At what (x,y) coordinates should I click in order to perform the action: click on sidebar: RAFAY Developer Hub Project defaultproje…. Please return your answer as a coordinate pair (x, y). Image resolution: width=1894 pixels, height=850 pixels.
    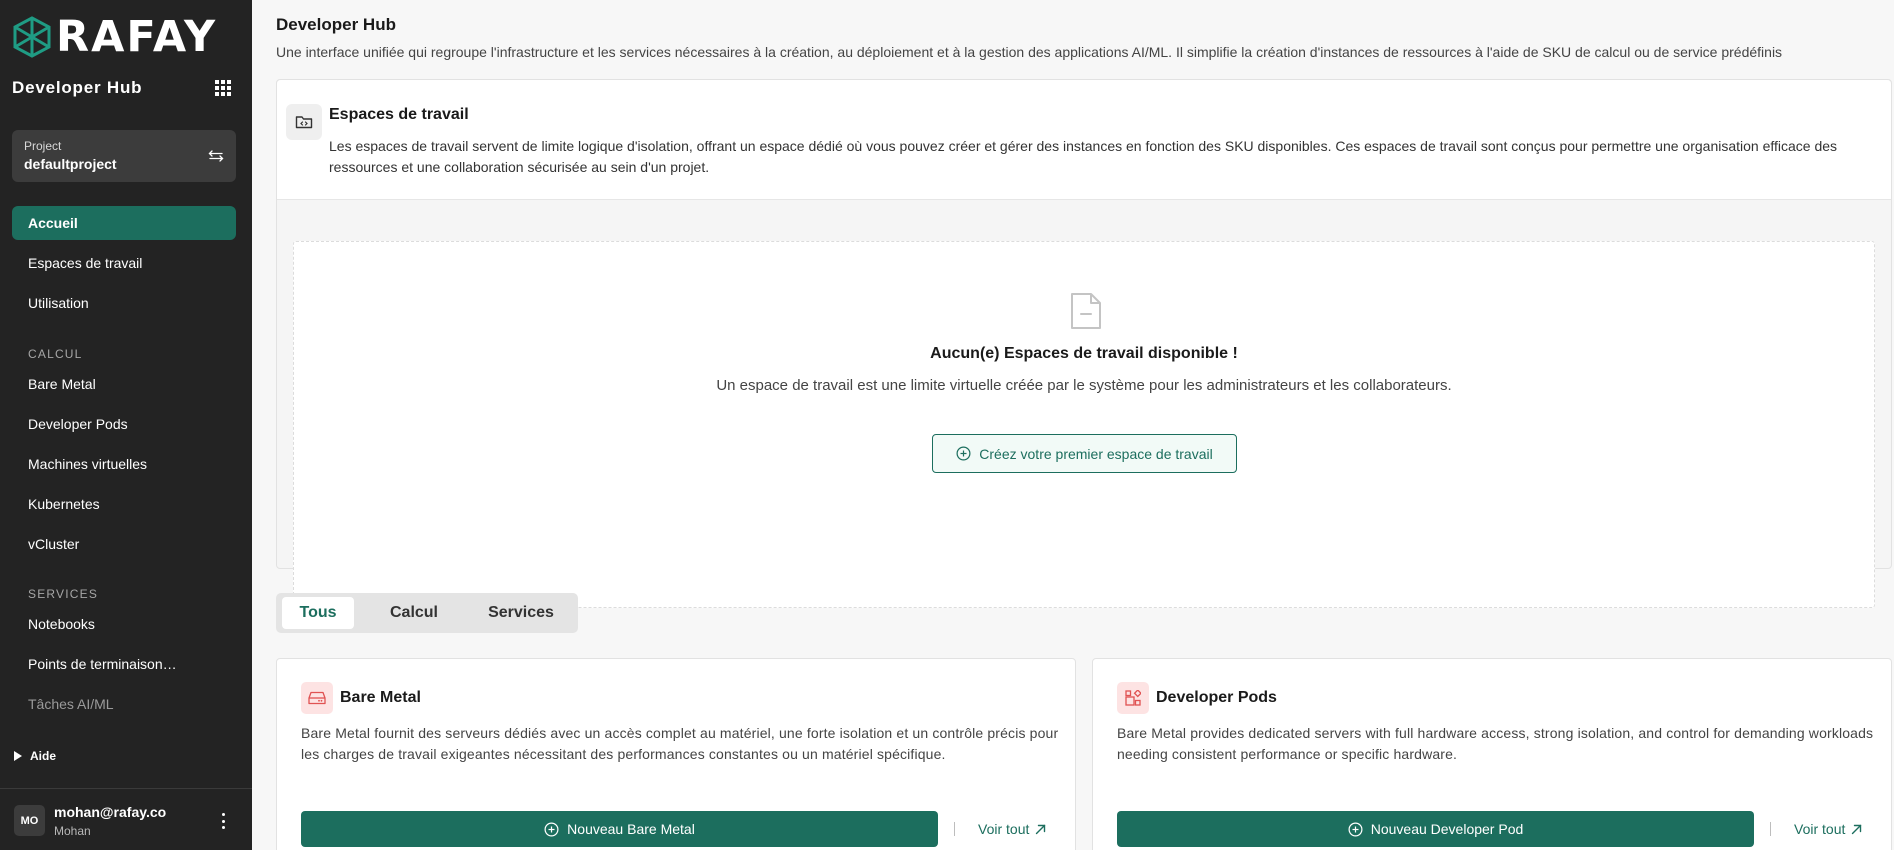
    Looking at the image, I should click on (126, 425).